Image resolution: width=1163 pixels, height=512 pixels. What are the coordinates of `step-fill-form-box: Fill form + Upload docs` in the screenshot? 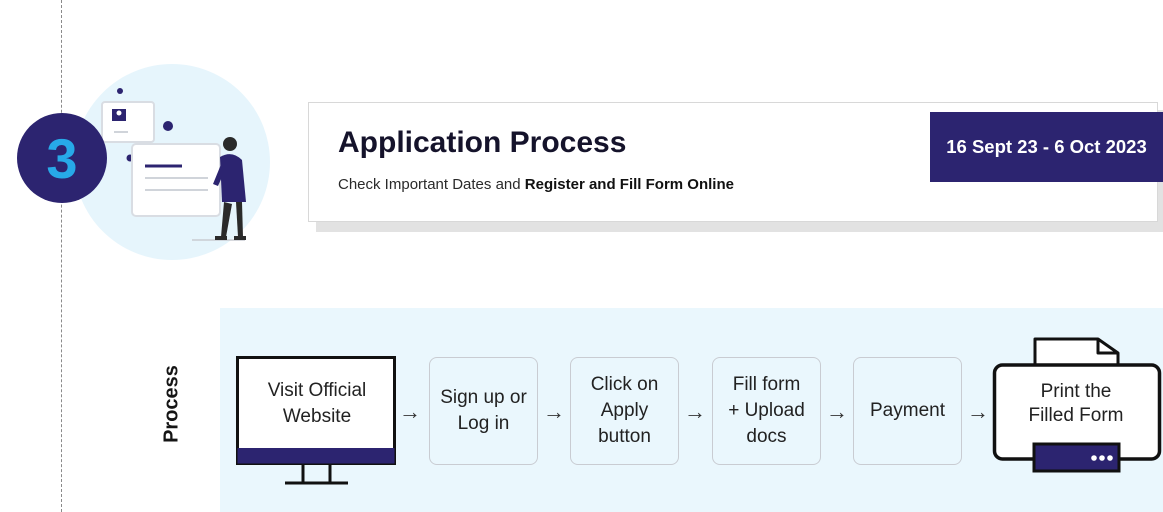 It's located at (766, 411).